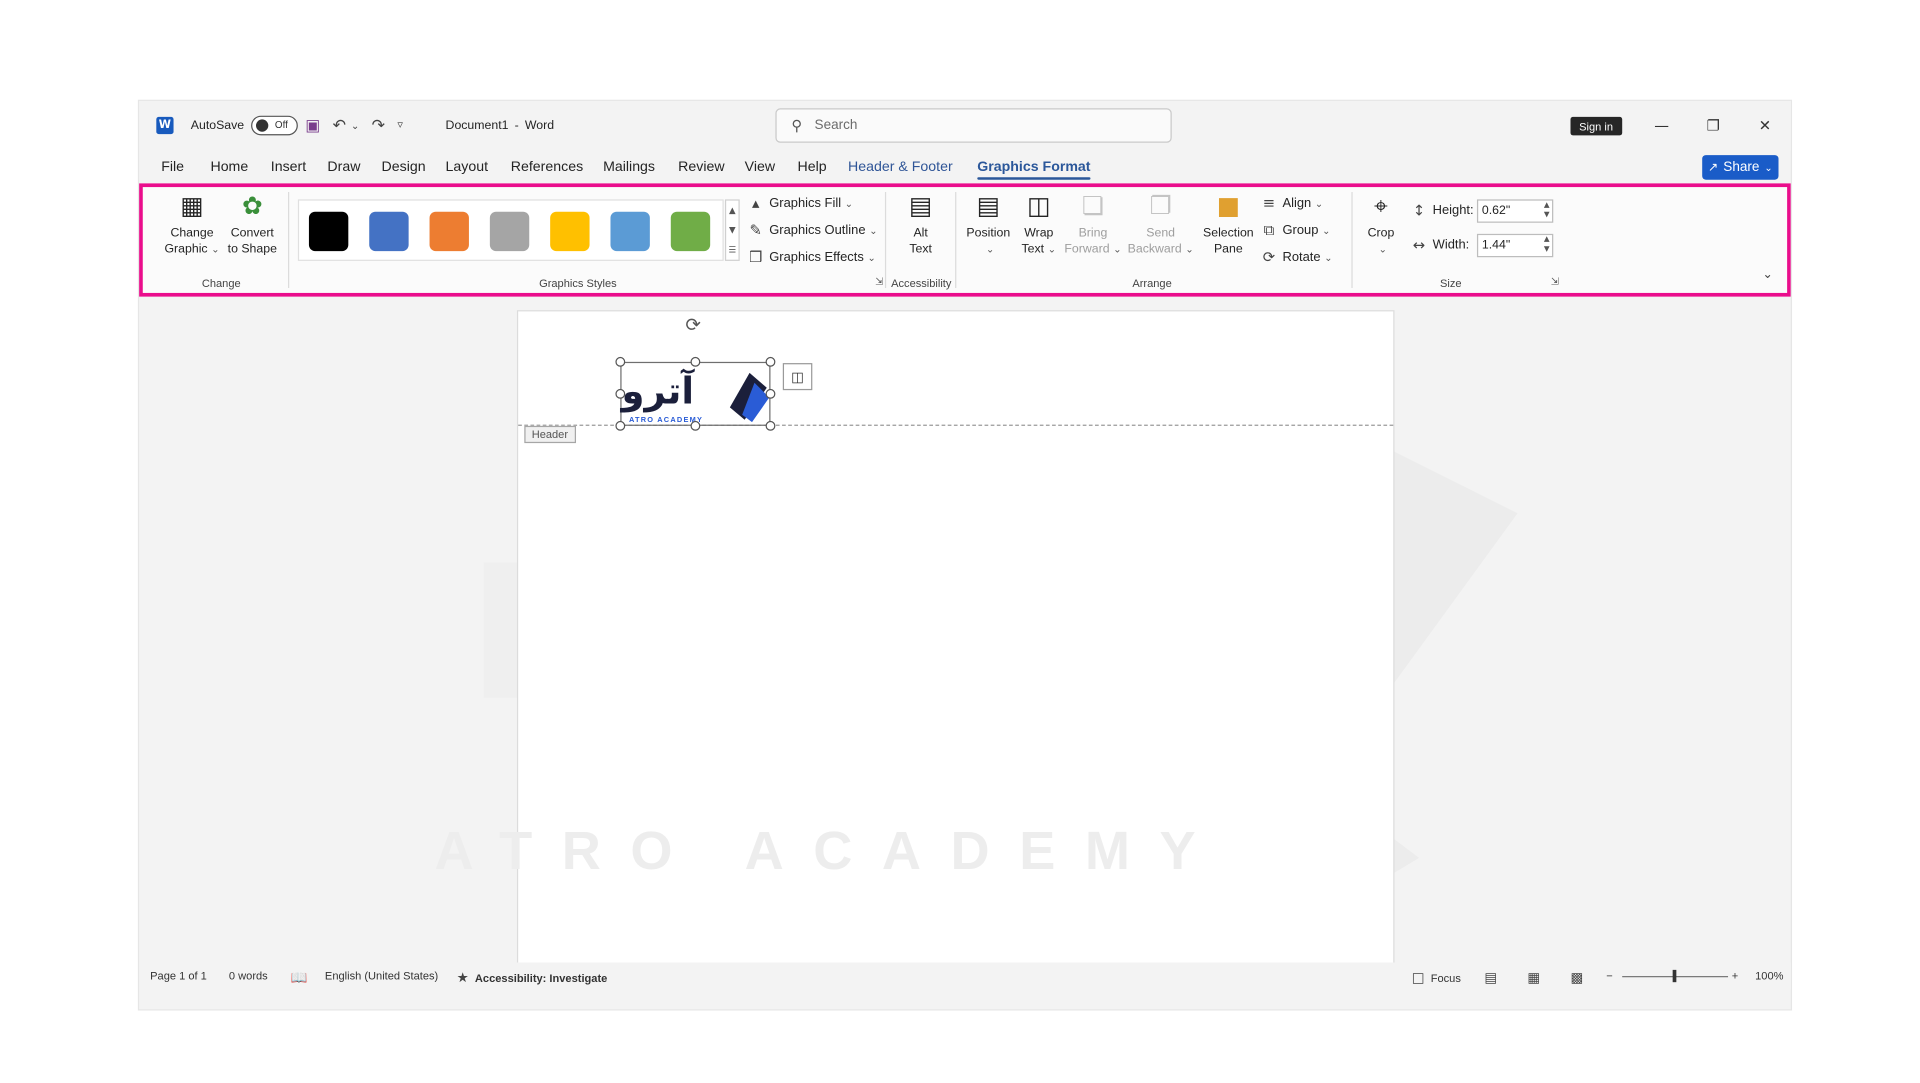  What do you see at coordinates (1536, 978) in the screenshot?
I see `print-layout-icon: ▦` at bounding box center [1536, 978].